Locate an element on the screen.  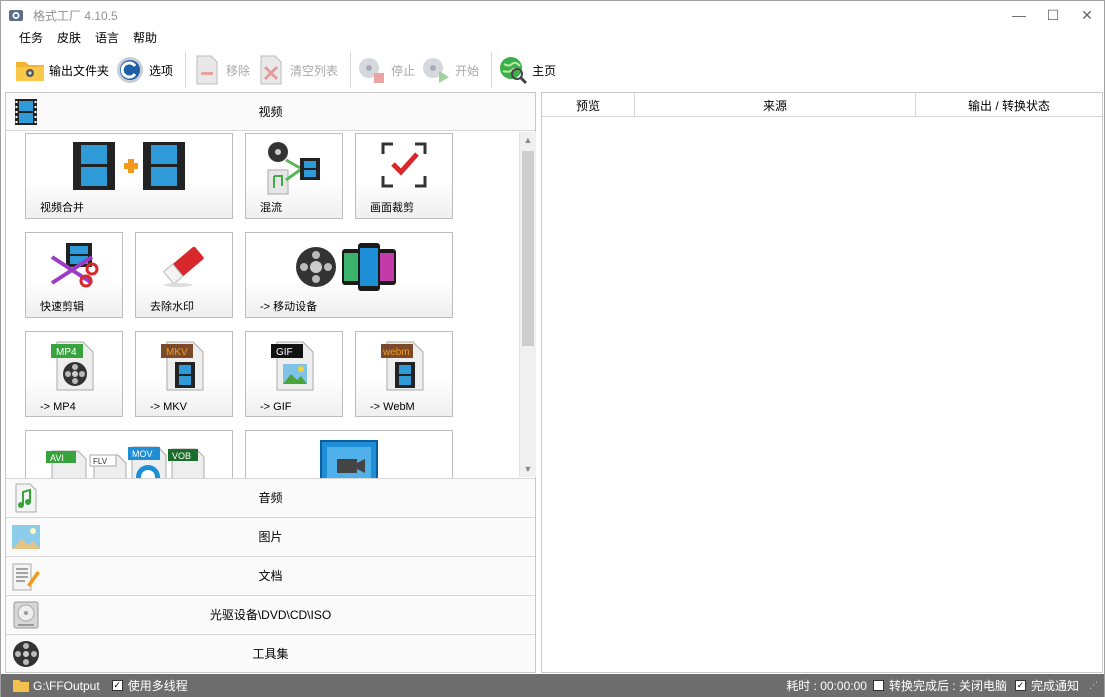
optical-drive-icon is located at coordinates (26, 615).